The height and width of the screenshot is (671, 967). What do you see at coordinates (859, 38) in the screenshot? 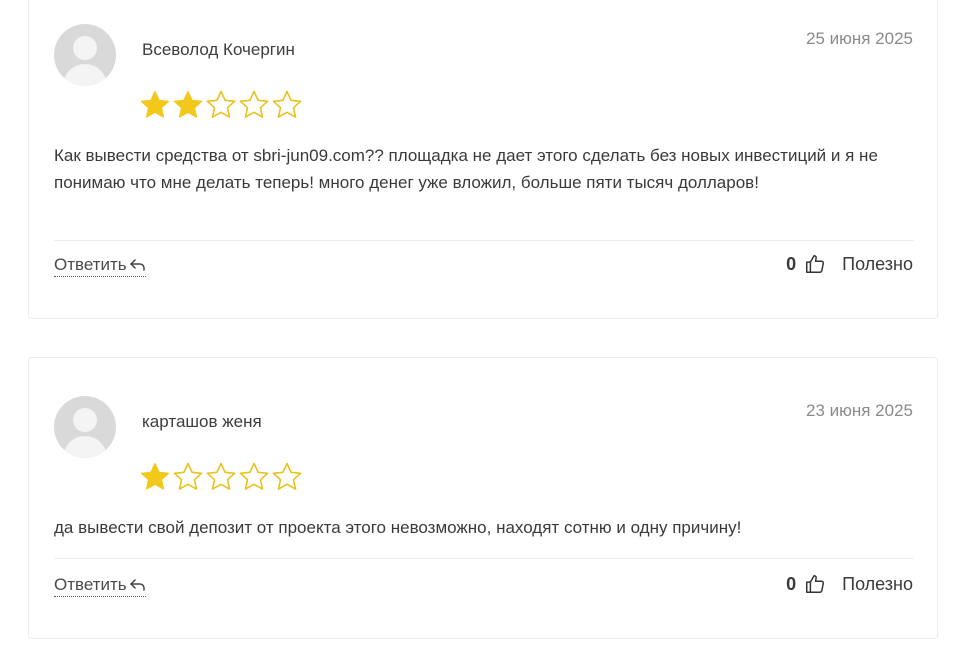
I see `review-date: 25 июня 2025` at bounding box center [859, 38].